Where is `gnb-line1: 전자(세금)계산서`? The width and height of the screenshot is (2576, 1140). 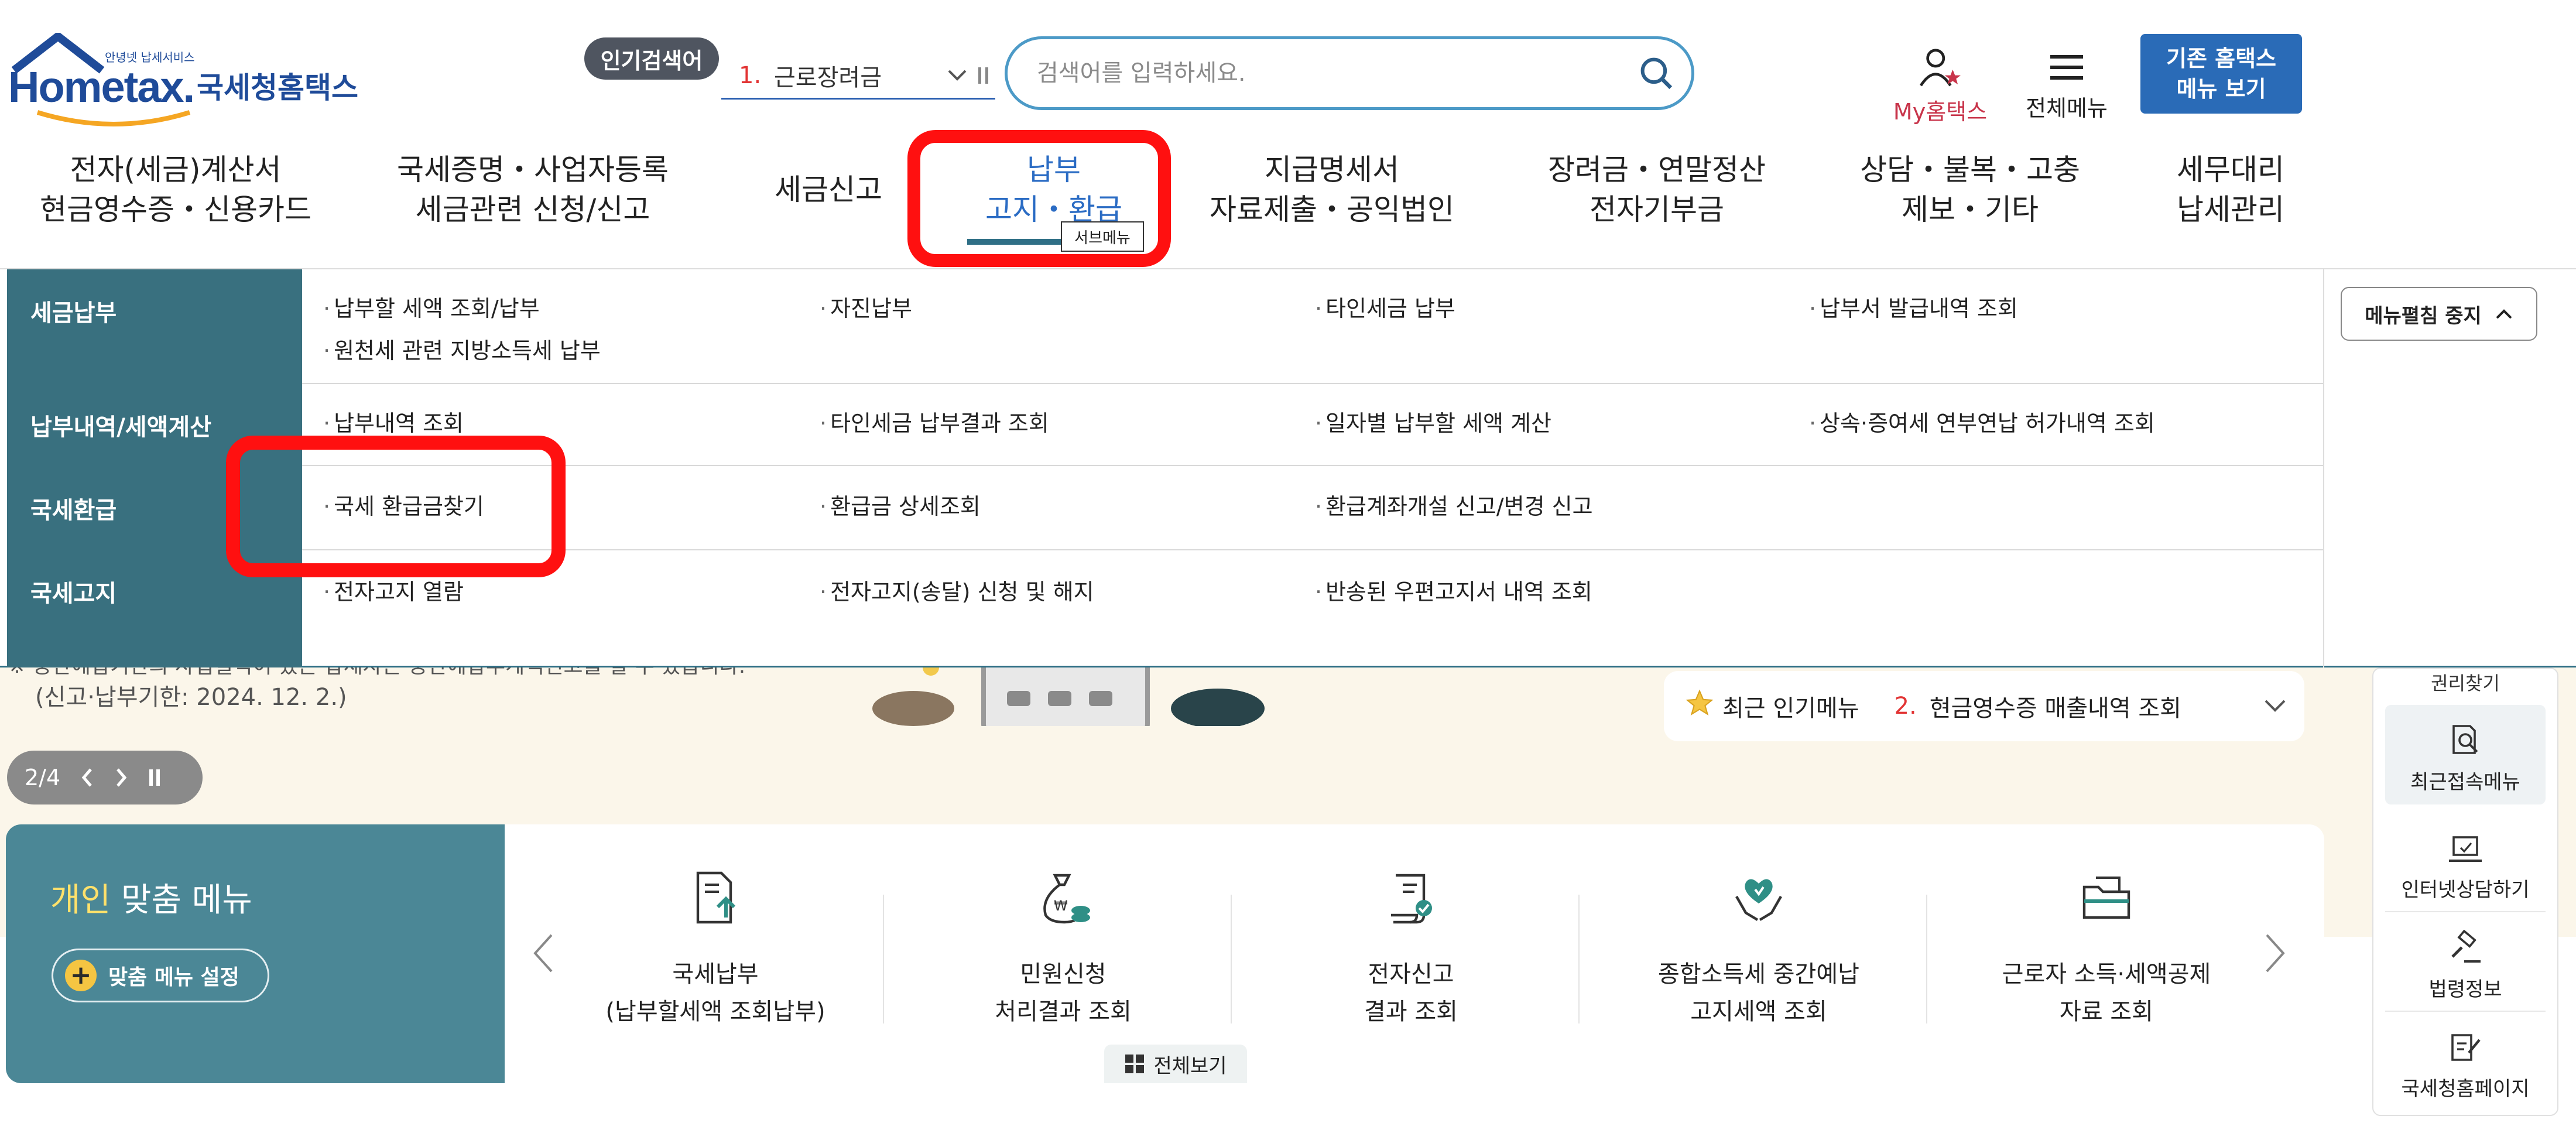 gnb-line1: 전자(세금)계산서 is located at coordinates (176, 170).